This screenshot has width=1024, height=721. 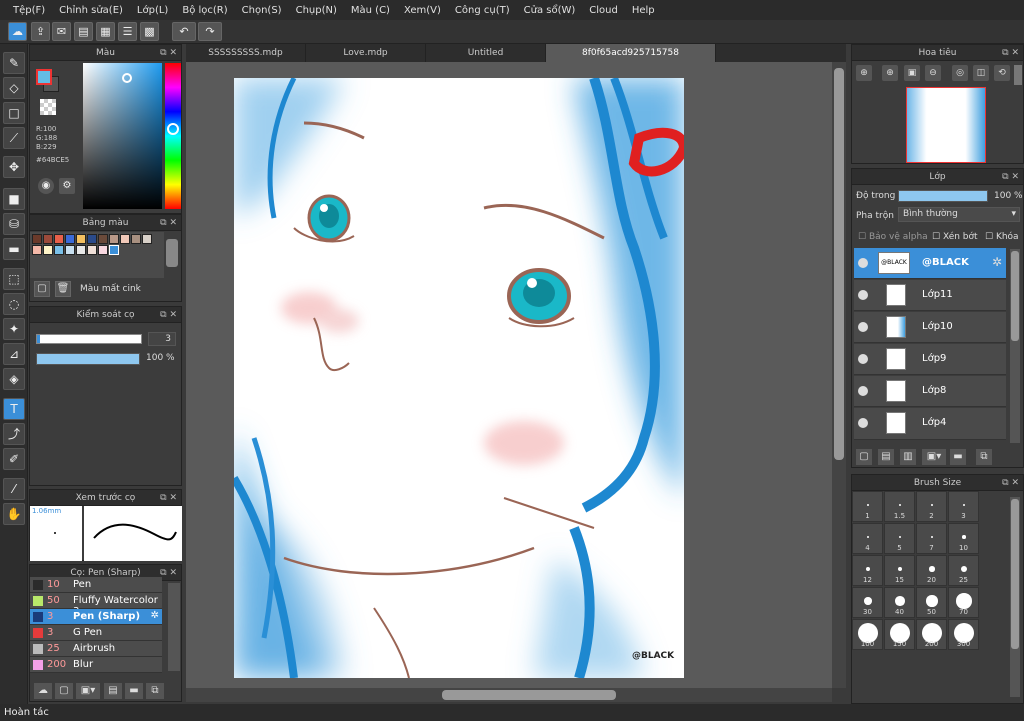 What do you see at coordinates (246, 53) in the screenshot?
I see `tab-sssssssss: SSSSSSSSS.mdp` at bounding box center [246, 53].